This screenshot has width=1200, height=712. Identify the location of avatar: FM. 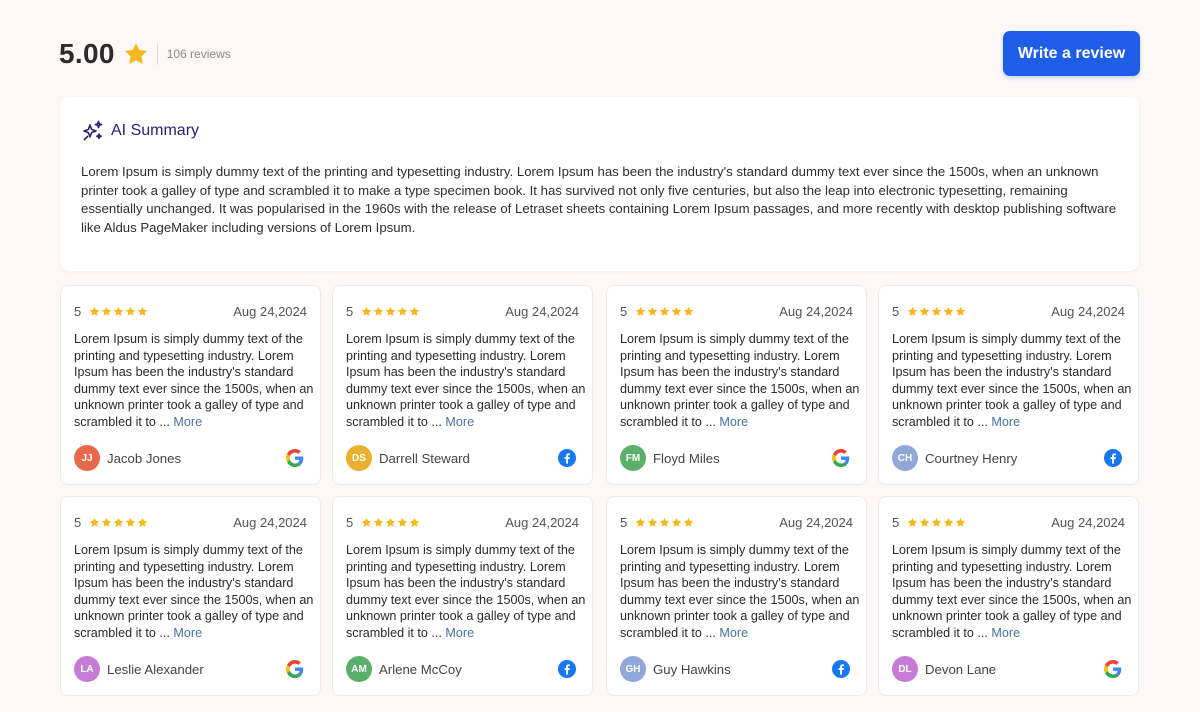
(633, 458).